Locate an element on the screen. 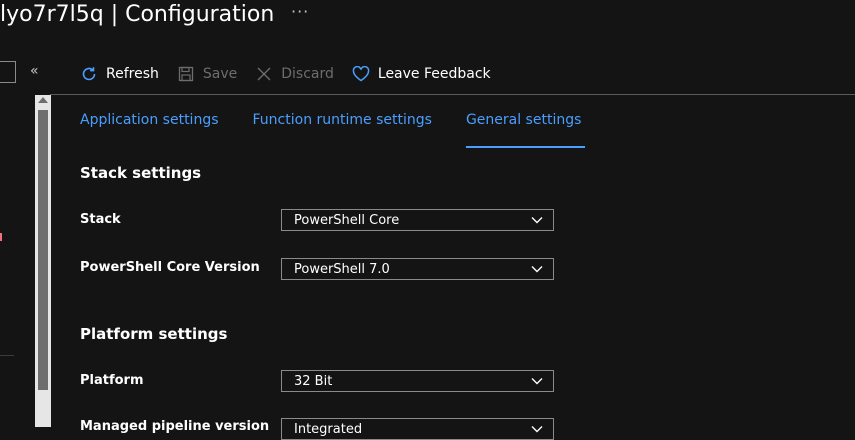 The image size is (855, 440). feedback-label: Leave Feedback is located at coordinates (434, 74).